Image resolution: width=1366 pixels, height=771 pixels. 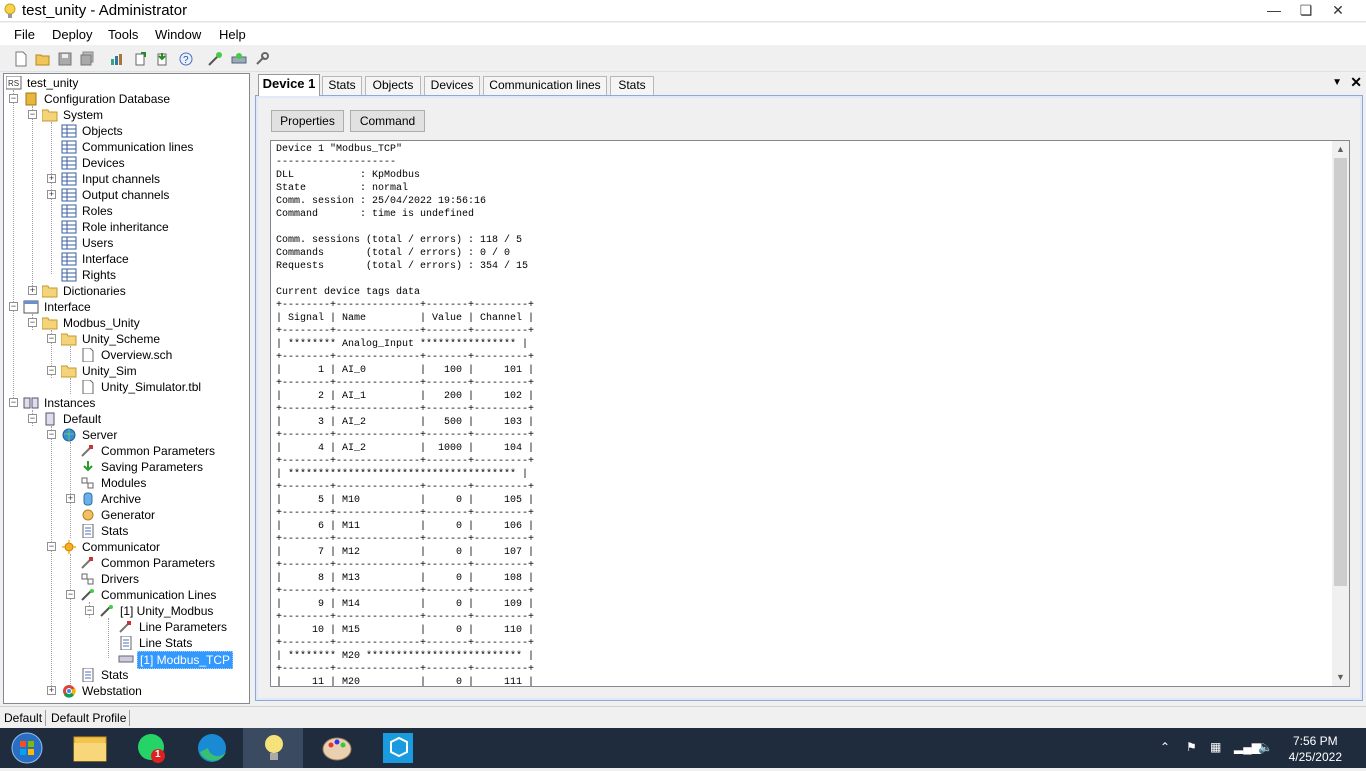 I want to click on menu-help: Help, so click(x=232, y=34).